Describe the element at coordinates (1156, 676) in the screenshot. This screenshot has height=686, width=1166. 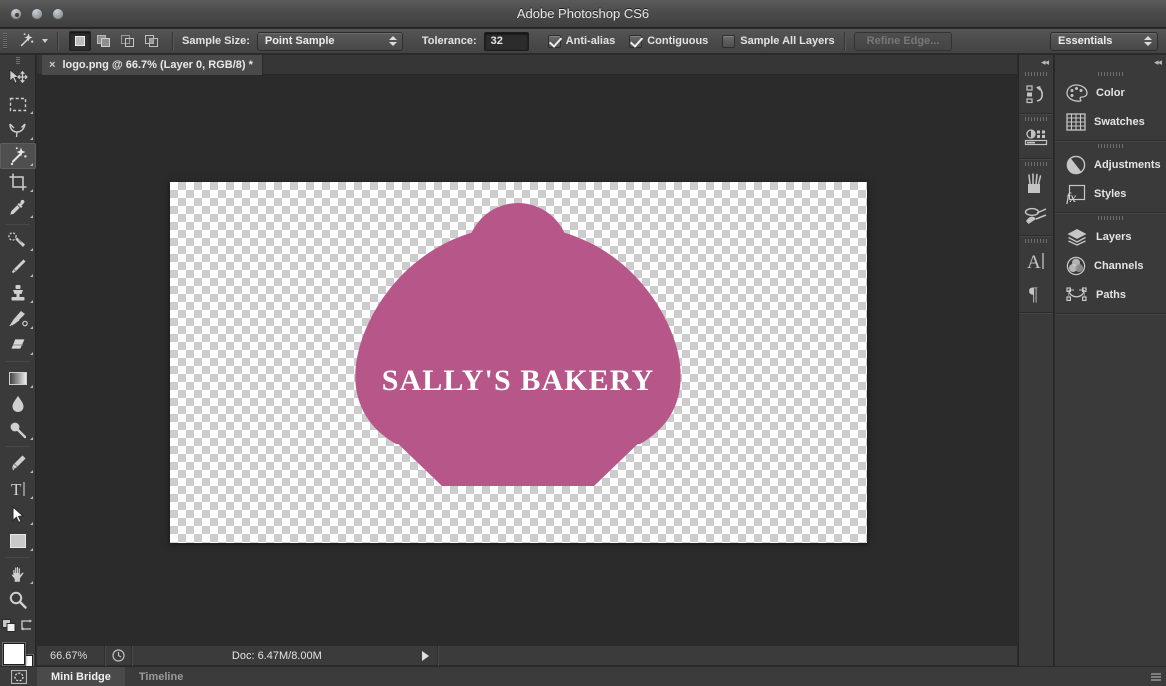
I see `panel-menu-icon` at that location.